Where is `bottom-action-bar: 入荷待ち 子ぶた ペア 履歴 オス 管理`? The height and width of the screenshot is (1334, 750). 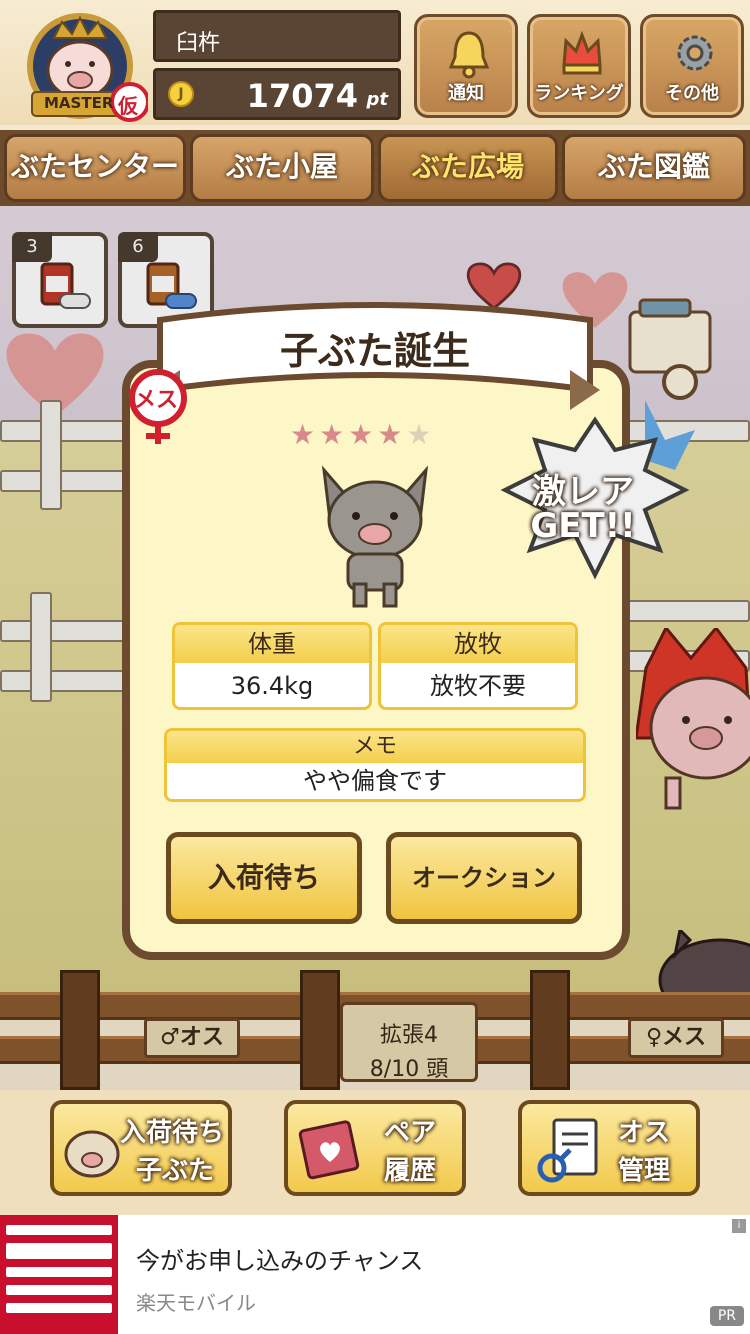 bottom-action-bar: 入荷待ち 子ぶた ペア 履歴 オス 管理 is located at coordinates (375, 1152).